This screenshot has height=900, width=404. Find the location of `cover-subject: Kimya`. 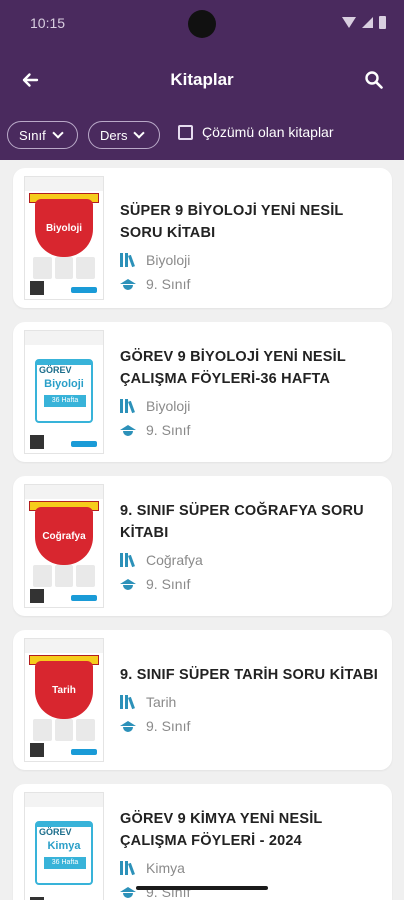

cover-subject: Kimya is located at coordinates (64, 846).